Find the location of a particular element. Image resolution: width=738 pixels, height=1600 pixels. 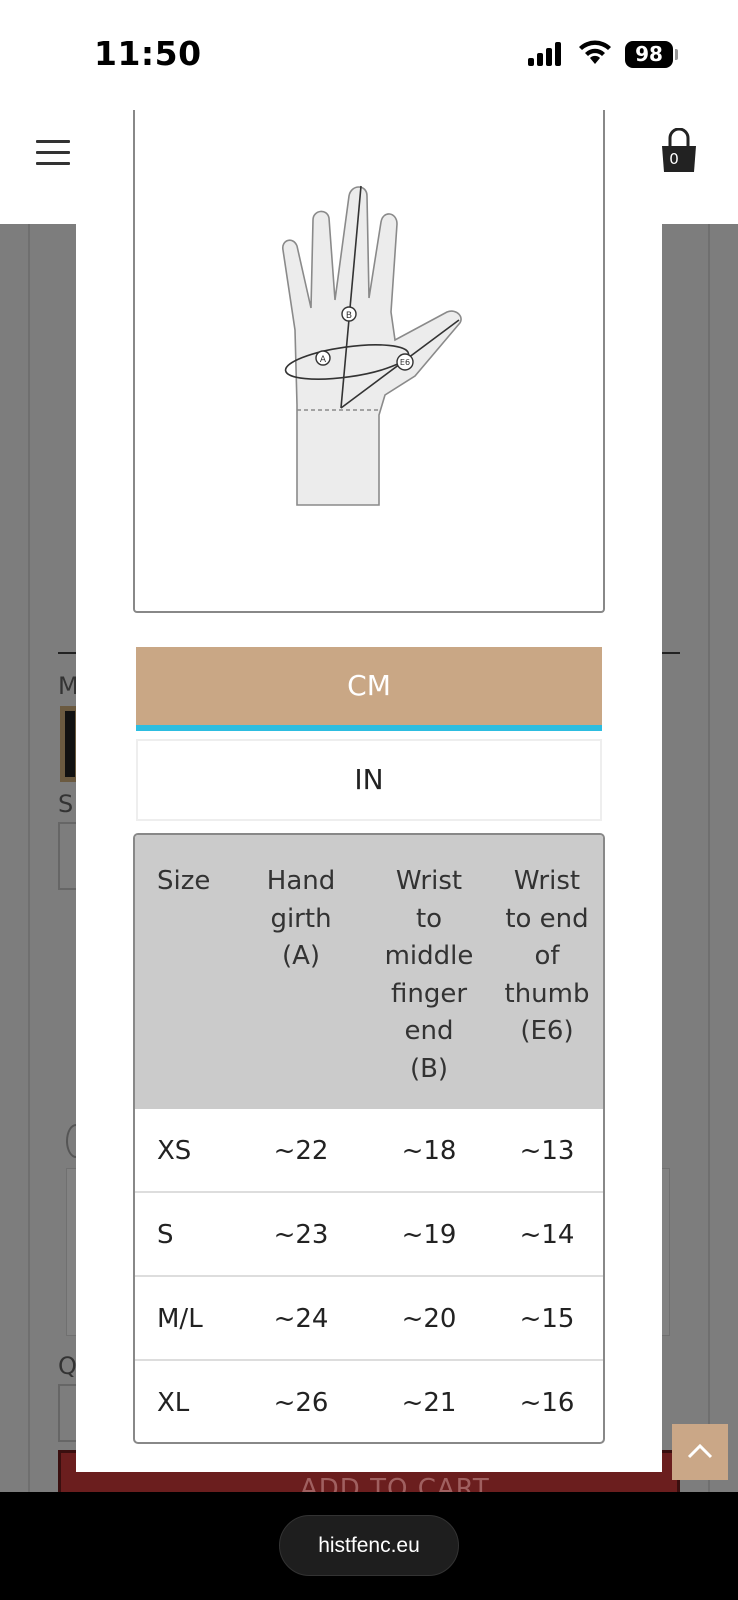

cell-wrist-to-thumb: ~13 is located at coordinates (547, 1151).